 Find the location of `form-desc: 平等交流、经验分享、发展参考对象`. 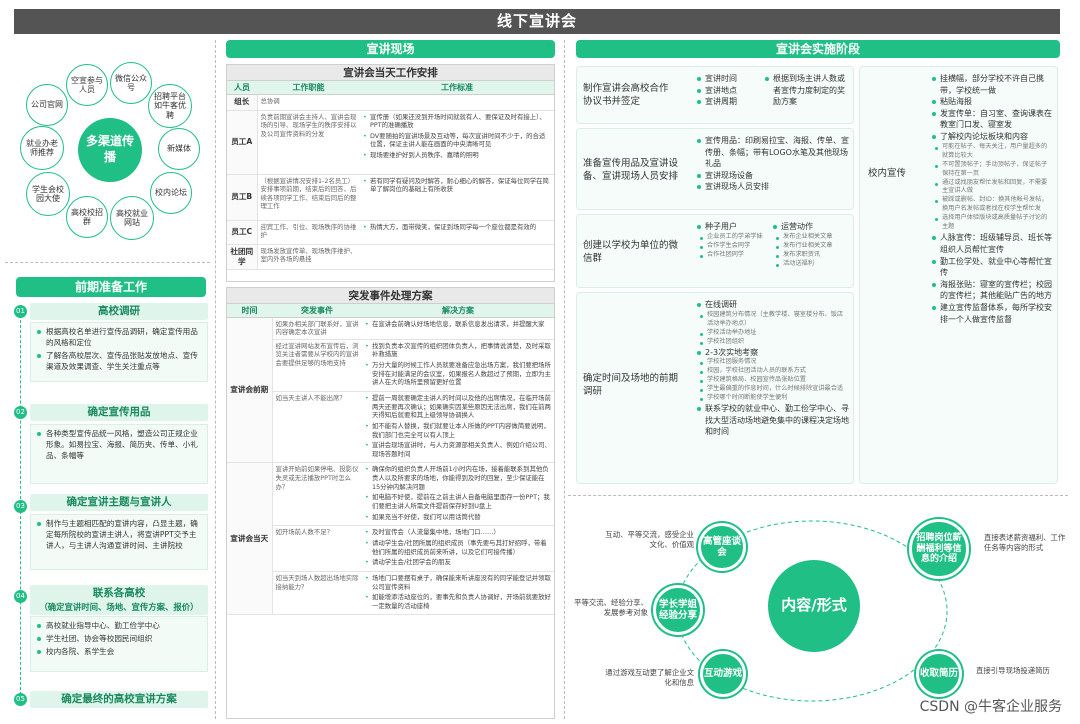

form-desc: 平等交流、经验分享、发展参考对象 is located at coordinates (611, 608).